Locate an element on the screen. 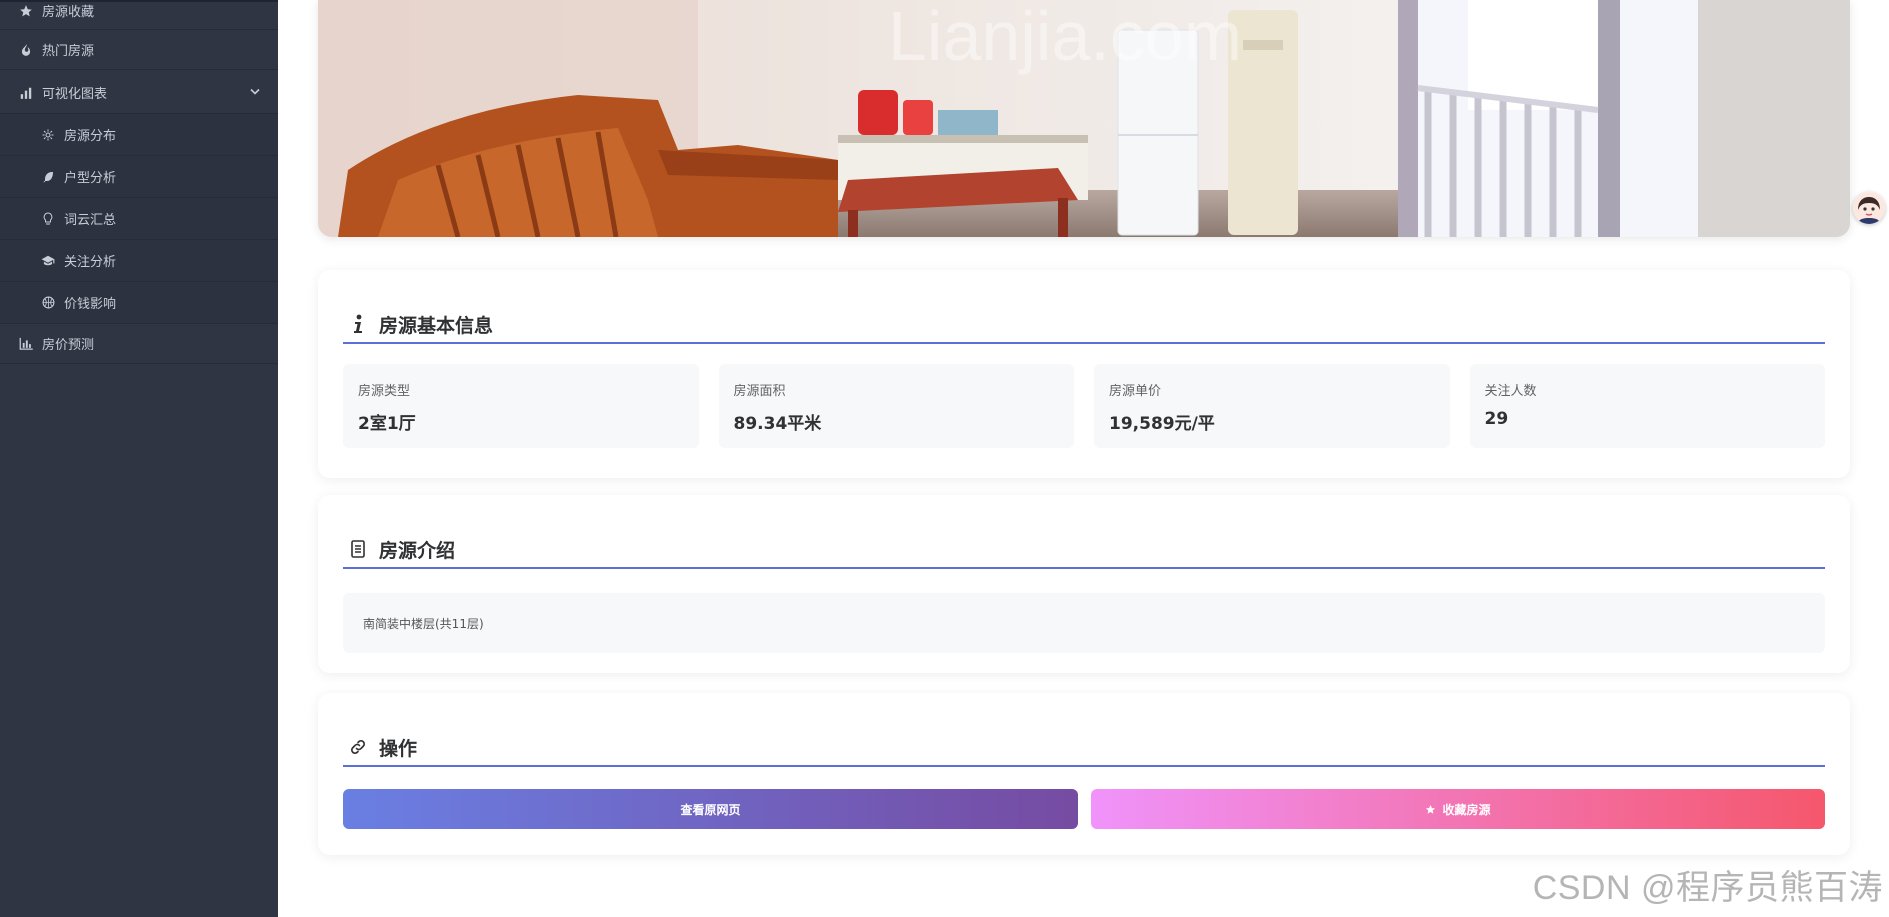 The image size is (1889, 917). chevron-down-icon is located at coordinates (255, 92).